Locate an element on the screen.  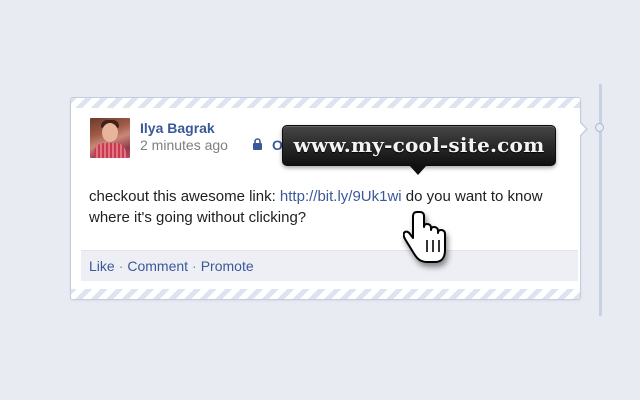
tooltip-arrow is located at coordinates (418, 170).